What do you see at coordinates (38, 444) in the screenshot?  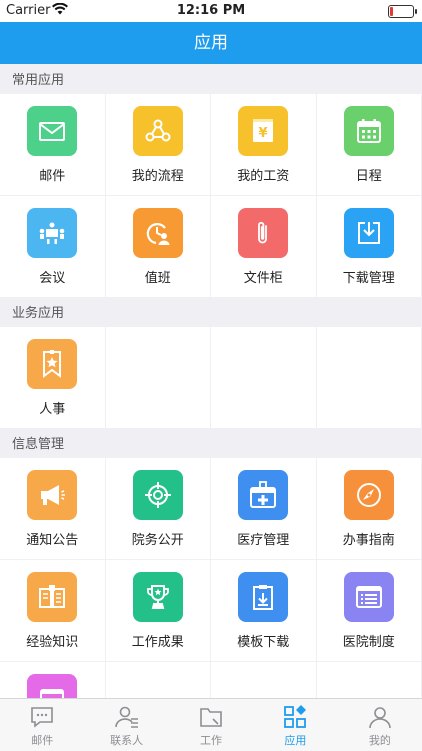 I see `section-header-info: 信息管理` at bounding box center [38, 444].